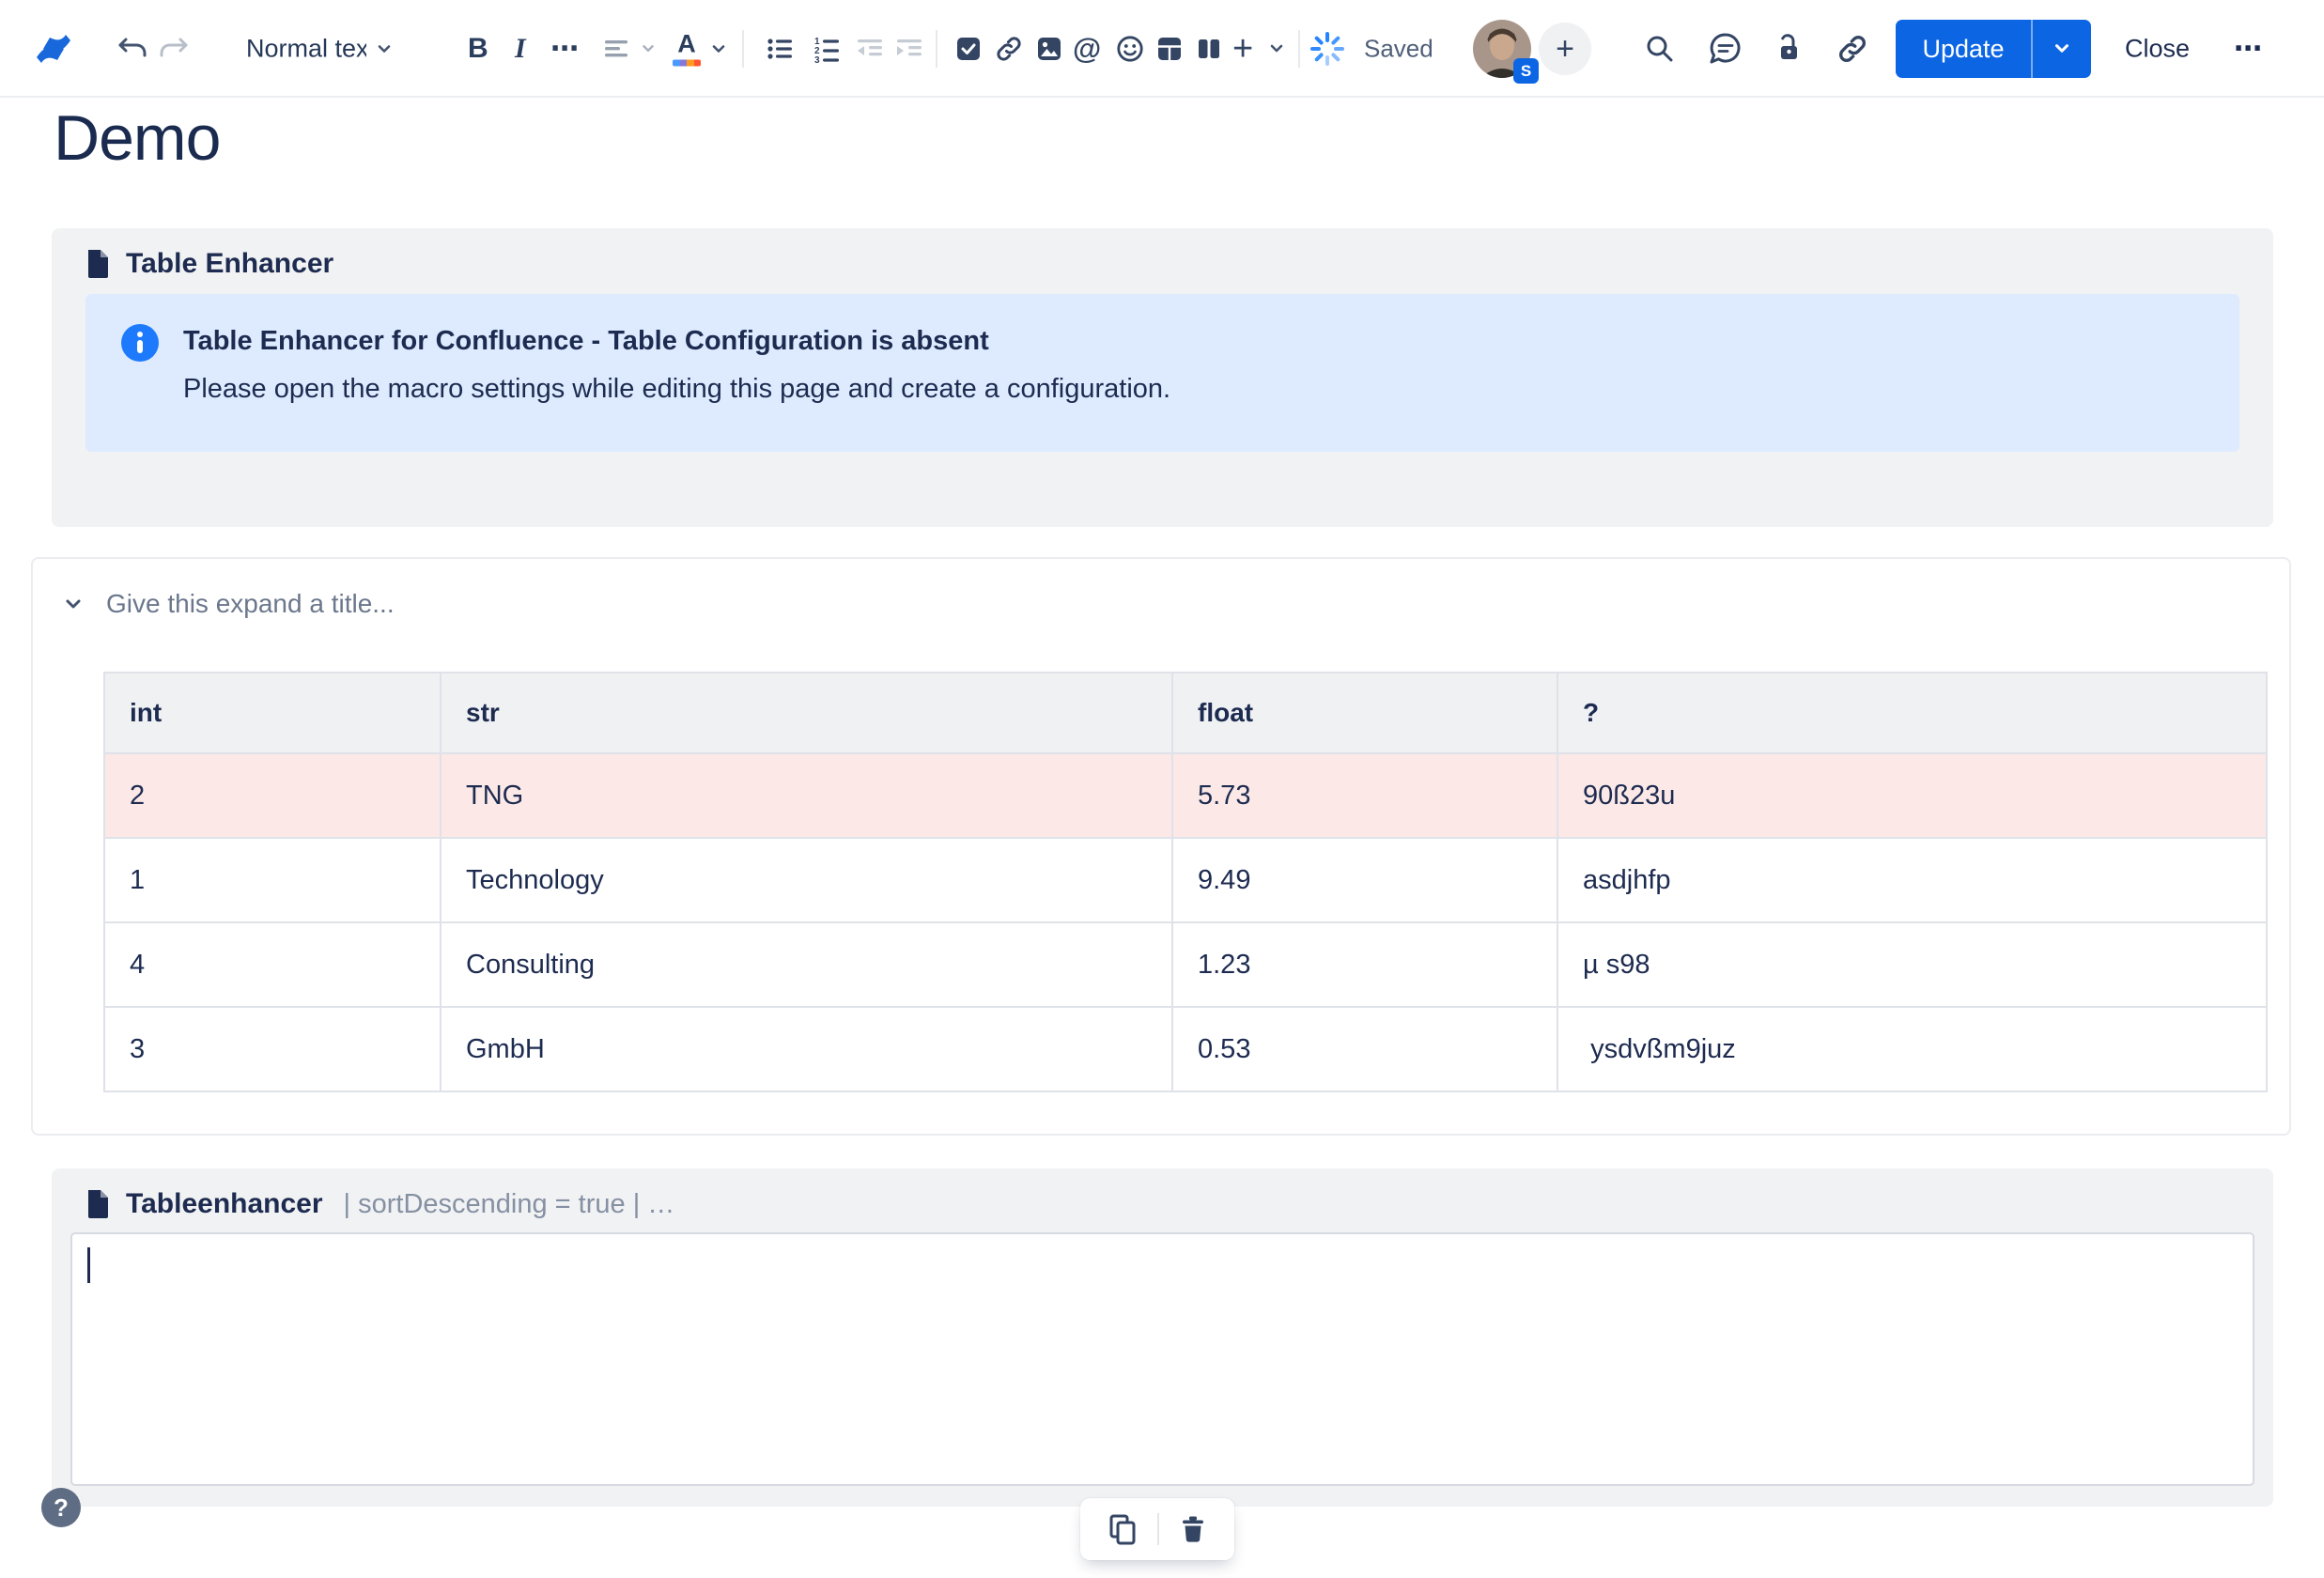 This screenshot has width=2324, height=1578. I want to click on table-row: 1 Technology 9.49 asdjhfp, so click(1185, 880).